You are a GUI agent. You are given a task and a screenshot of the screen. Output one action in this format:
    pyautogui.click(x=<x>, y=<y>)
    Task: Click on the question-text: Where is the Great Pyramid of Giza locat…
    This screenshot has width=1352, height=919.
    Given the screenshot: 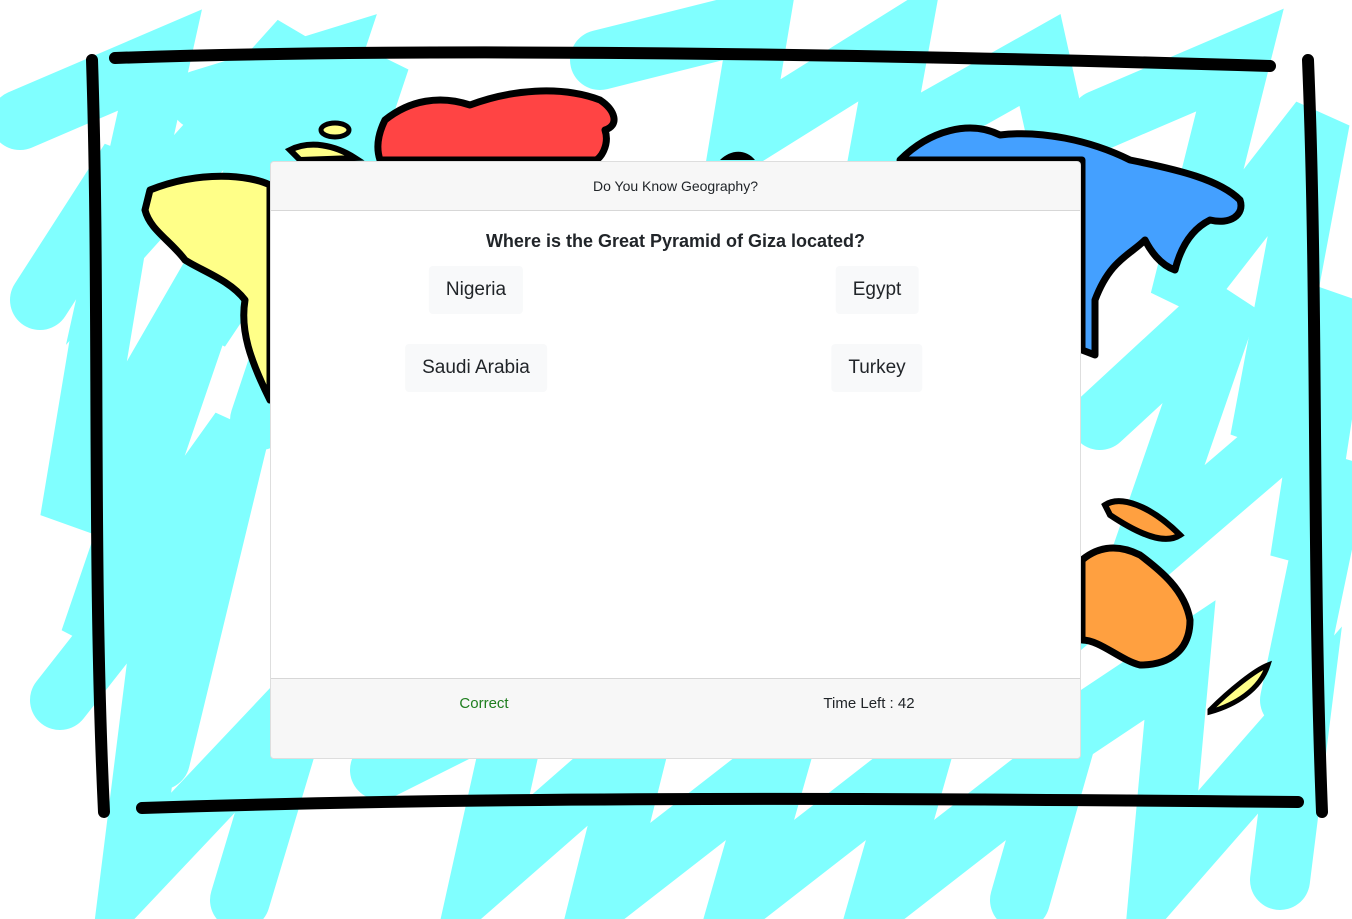 What is the action you would take?
    pyautogui.click(x=675, y=241)
    